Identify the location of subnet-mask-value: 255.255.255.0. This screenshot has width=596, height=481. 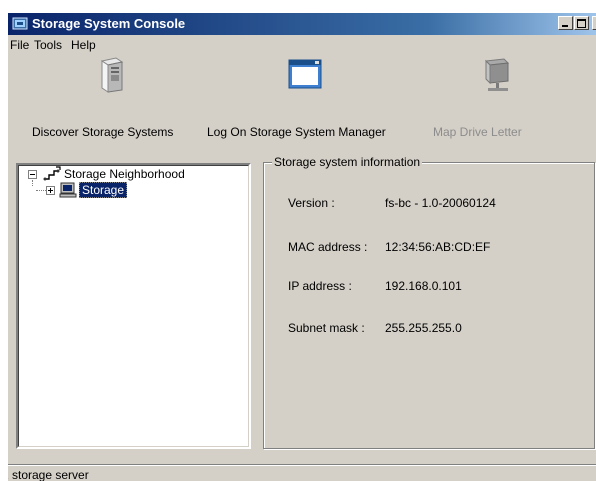
(423, 328).